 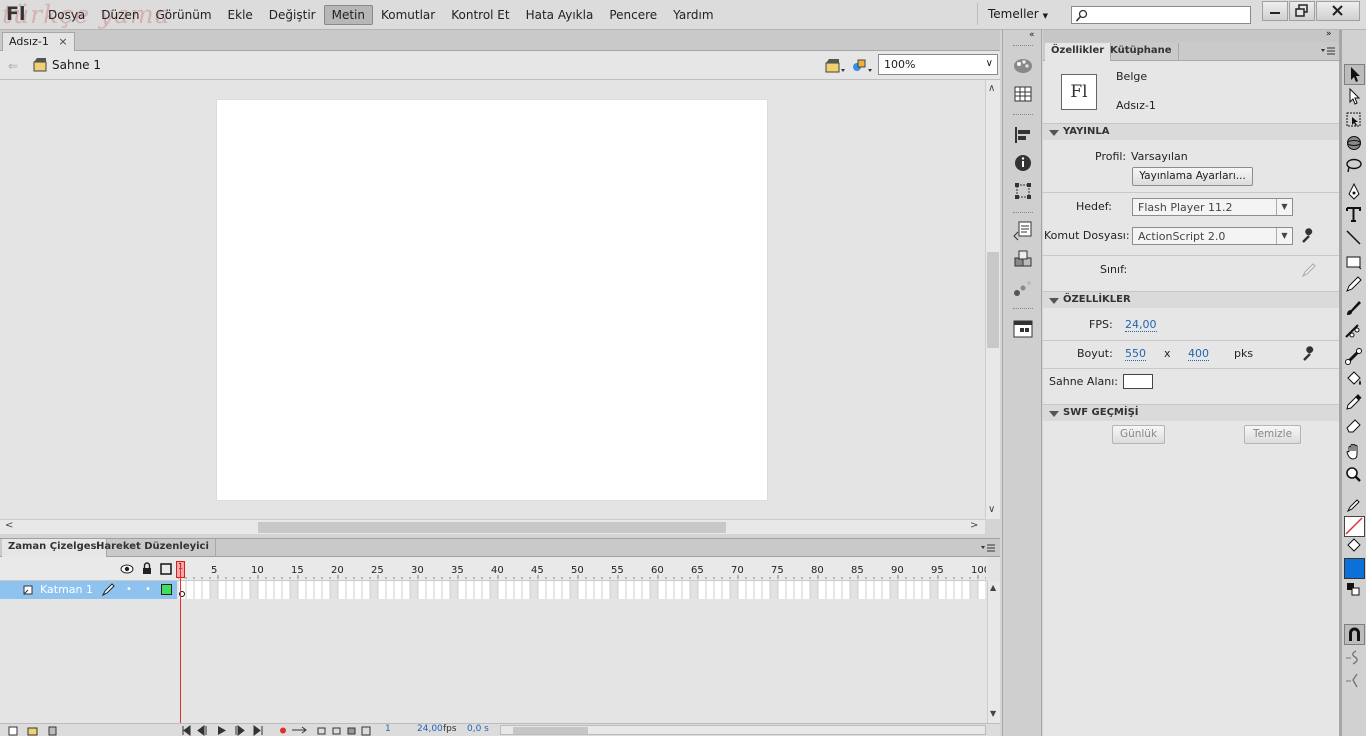 I want to click on stage-vertical-scrollbar: ∧ ∨, so click(x=992, y=299).